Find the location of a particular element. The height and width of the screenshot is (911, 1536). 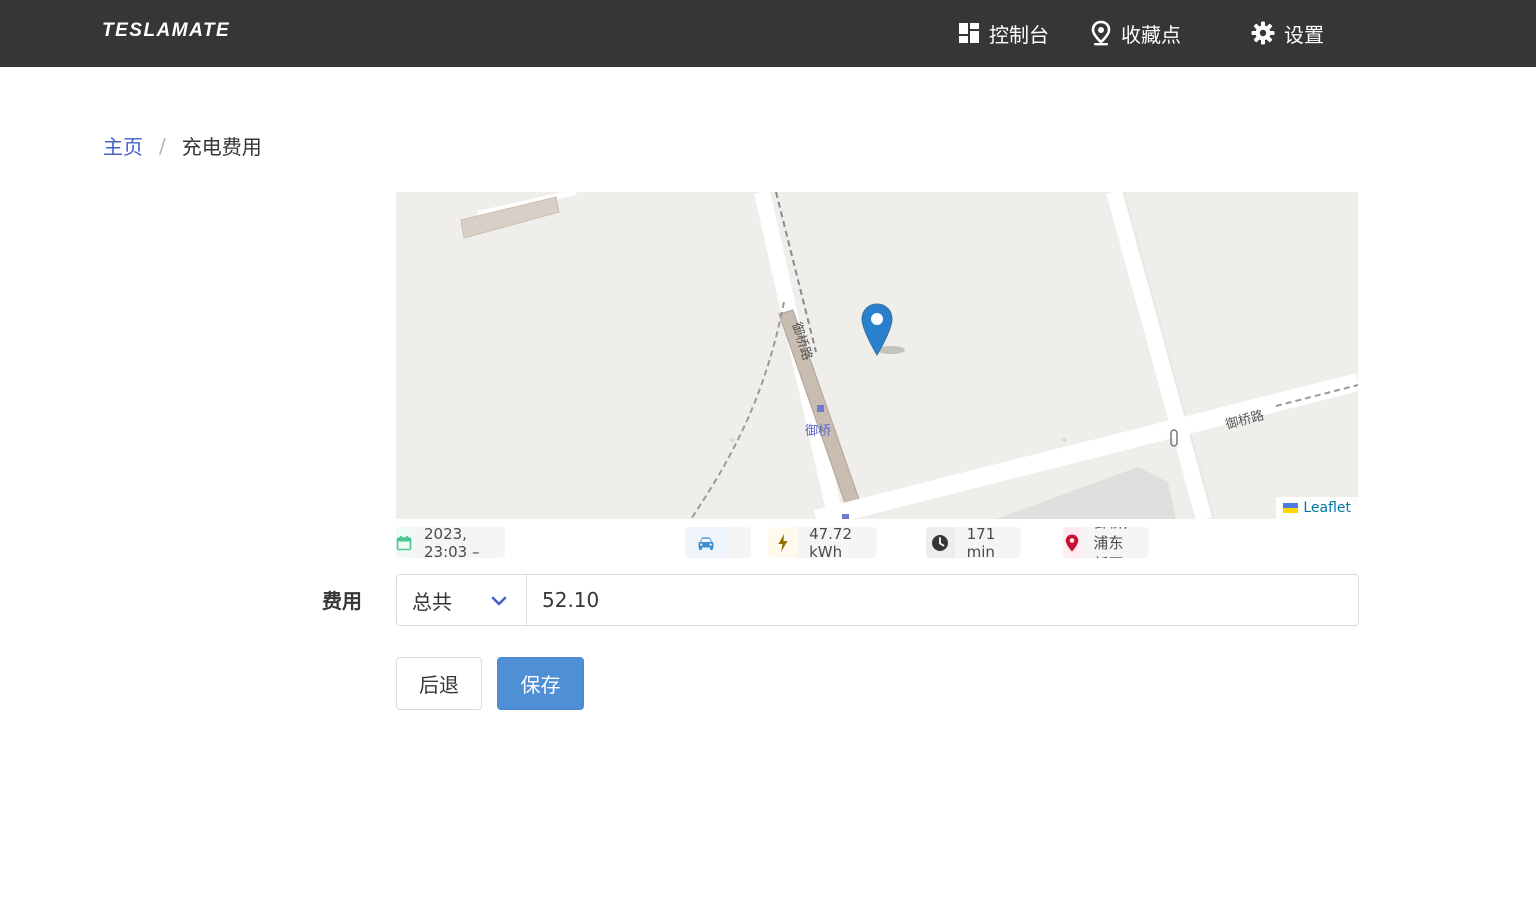

nav-item-dashboard: 控制台 is located at coordinates (1003, 33).